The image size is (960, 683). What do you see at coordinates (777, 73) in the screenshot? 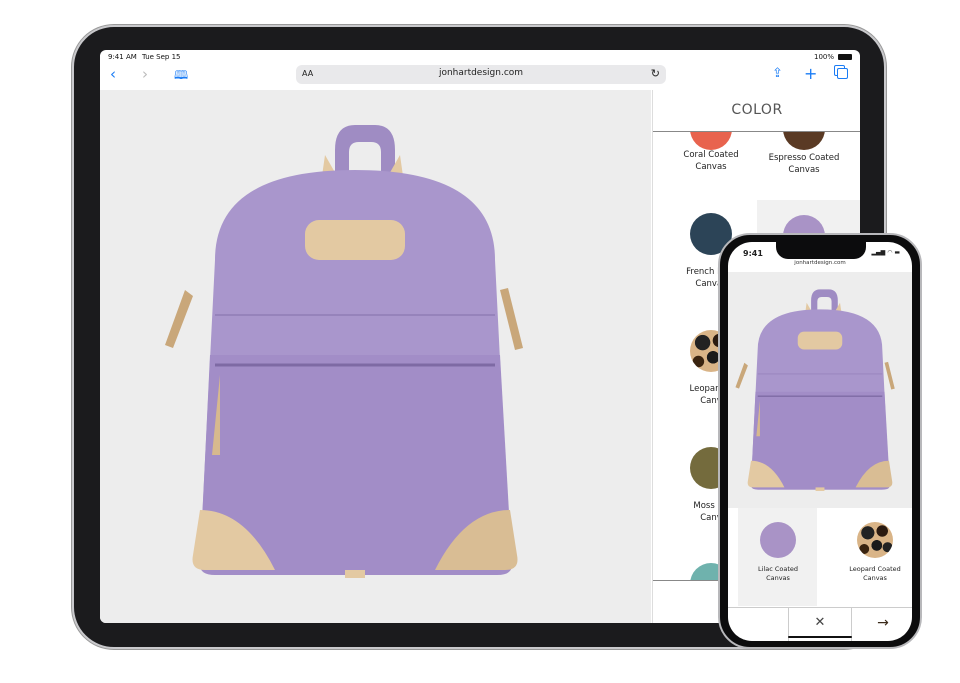
I see `share-icon: ⇪` at bounding box center [777, 73].